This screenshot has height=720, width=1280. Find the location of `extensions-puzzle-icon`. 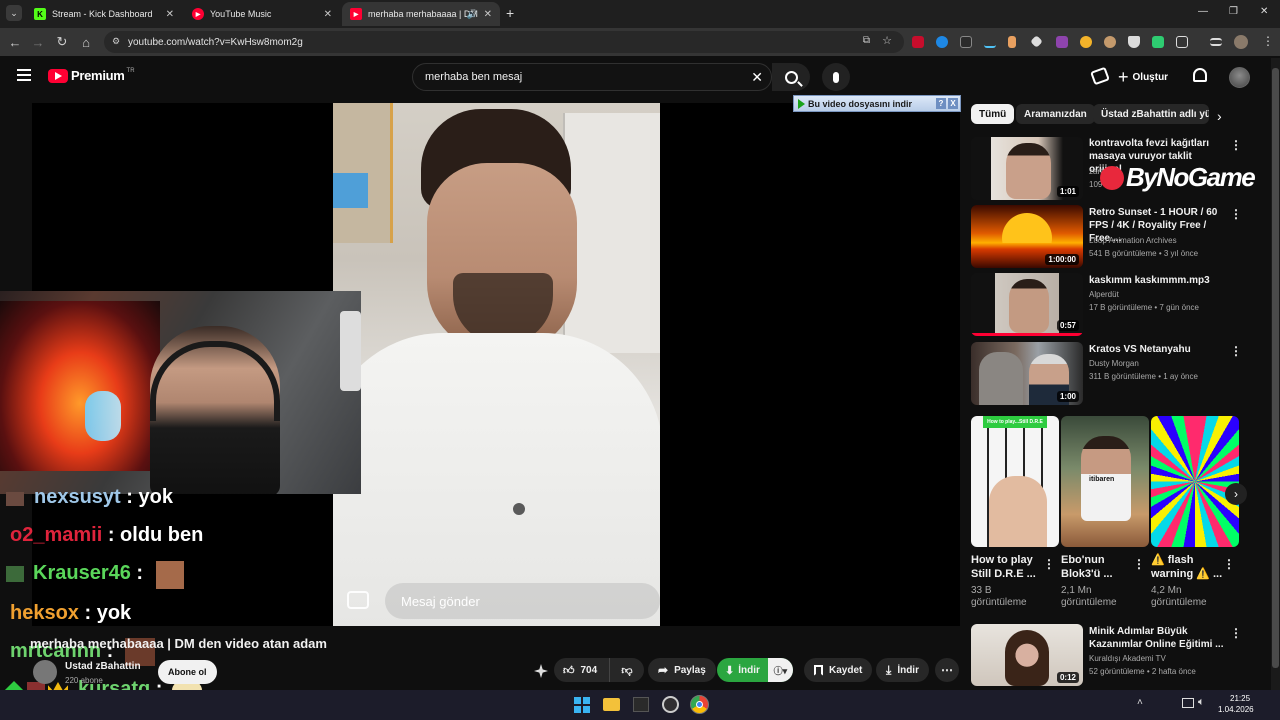

extensions-puzzle-icon is located at coordinates (1182, 42).